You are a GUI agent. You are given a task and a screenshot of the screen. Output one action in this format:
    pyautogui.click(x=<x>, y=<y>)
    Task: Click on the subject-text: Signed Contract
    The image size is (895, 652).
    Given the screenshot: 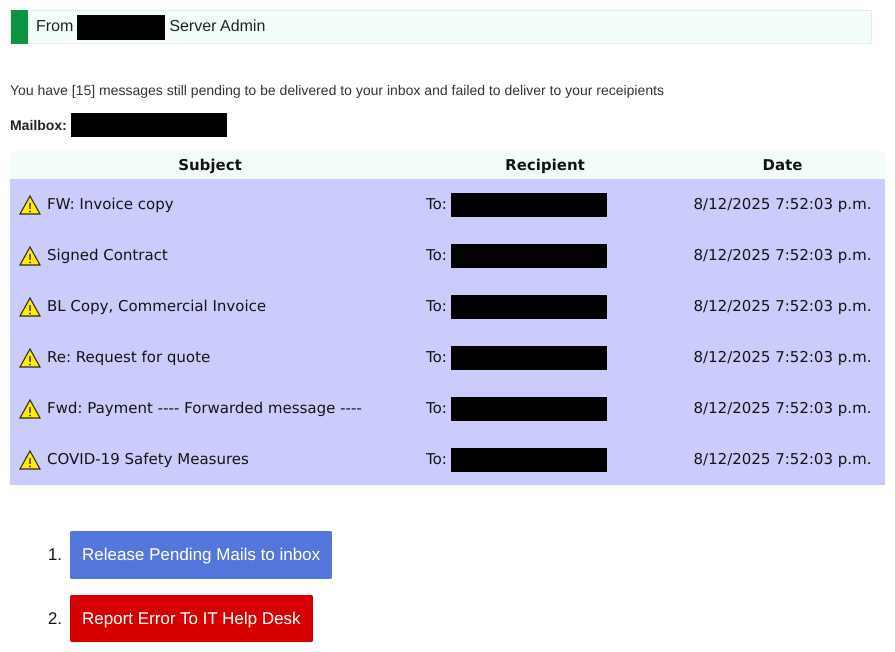 What is the action you would take?
    pyautogui.click(x=107, y=255)
    